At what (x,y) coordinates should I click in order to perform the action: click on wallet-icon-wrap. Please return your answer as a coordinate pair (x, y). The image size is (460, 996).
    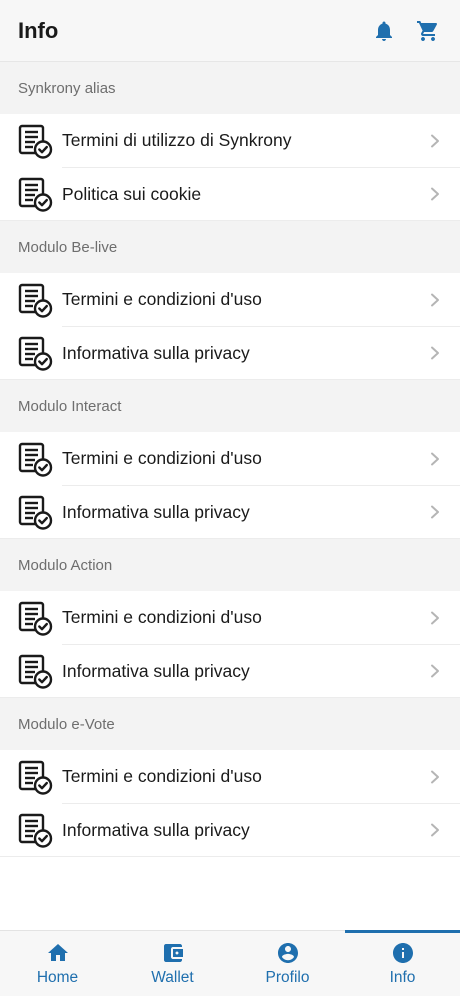
    Looking at the image, I should click on (173, 953).